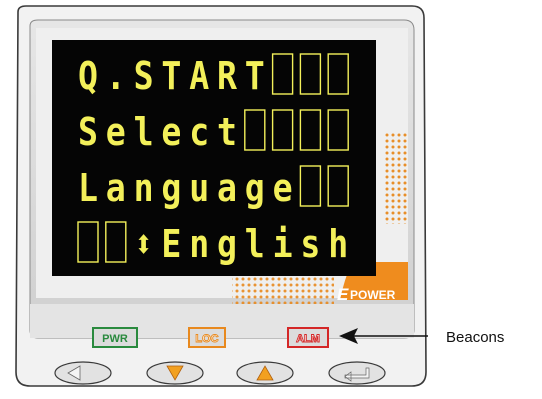 The width and height of the screenshot is (542, 399). I want to click on lcd-cell: L, so click(88, 188).